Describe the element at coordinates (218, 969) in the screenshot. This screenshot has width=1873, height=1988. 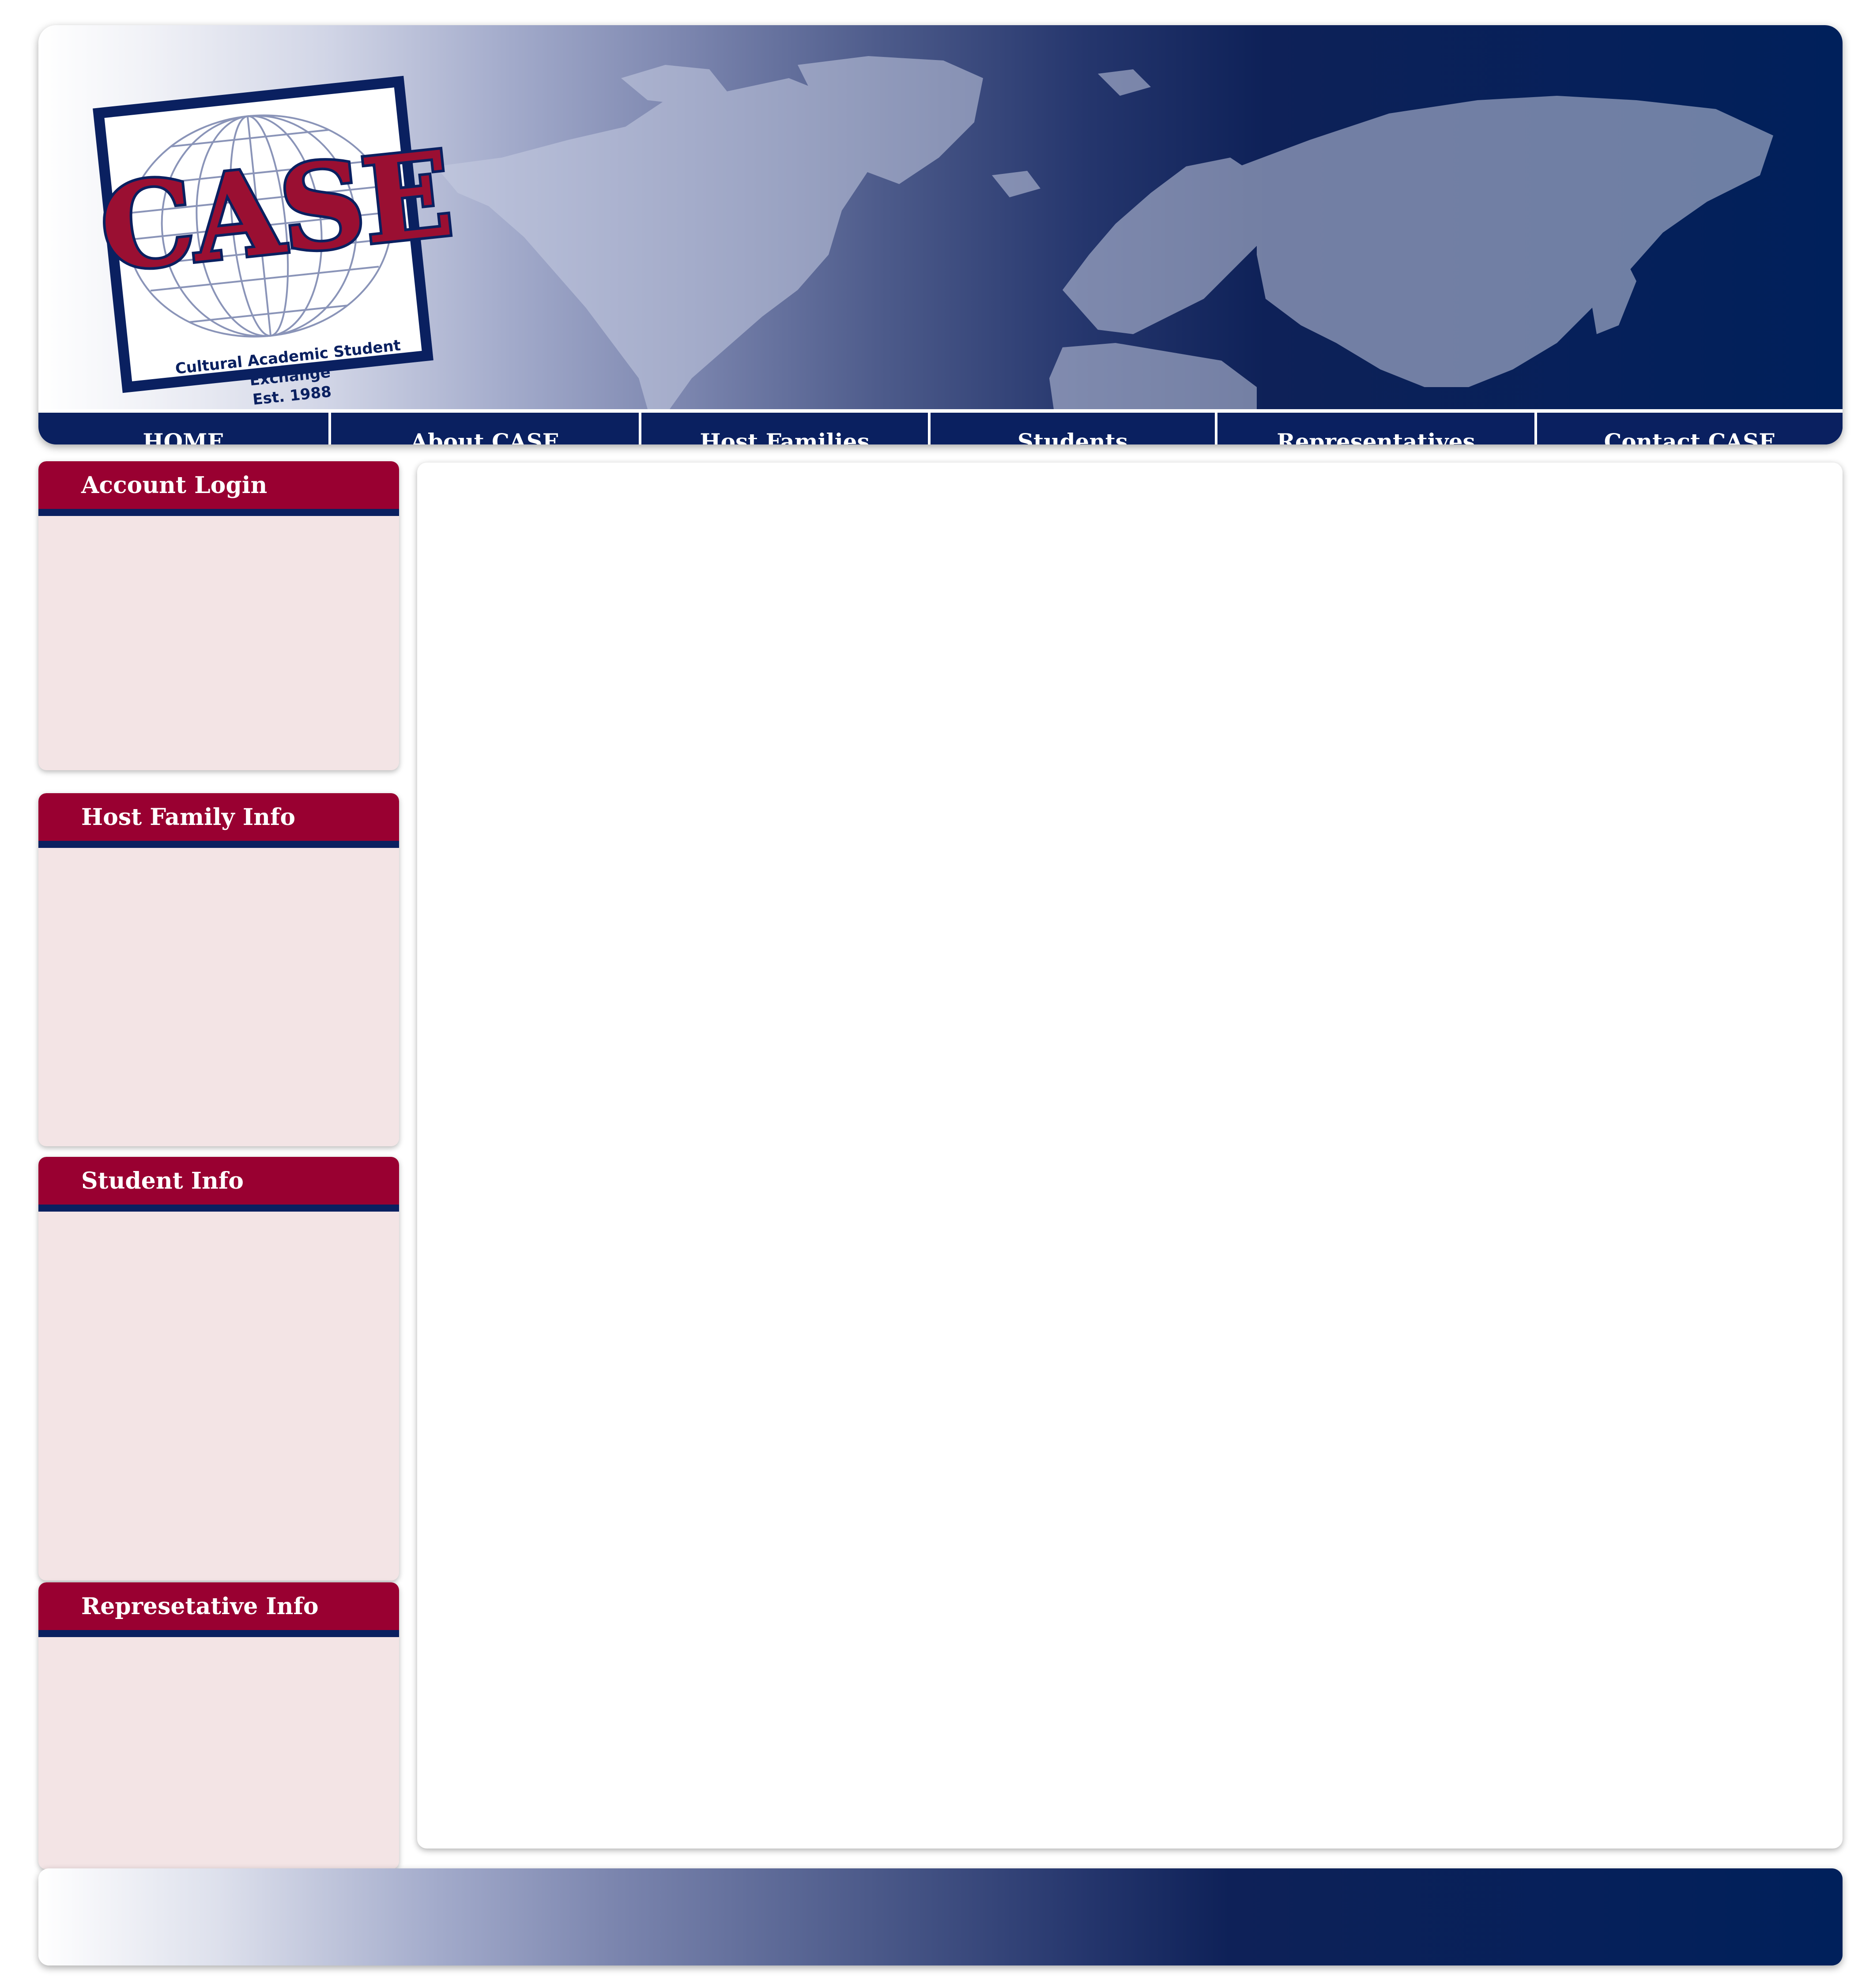
I see `host-family-info-panel: Host Family Info` at that location.